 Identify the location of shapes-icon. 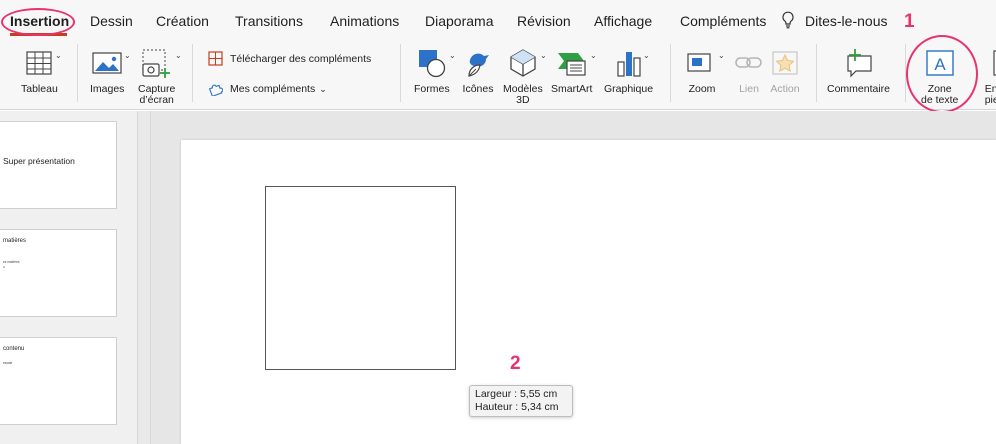
(432, 63).